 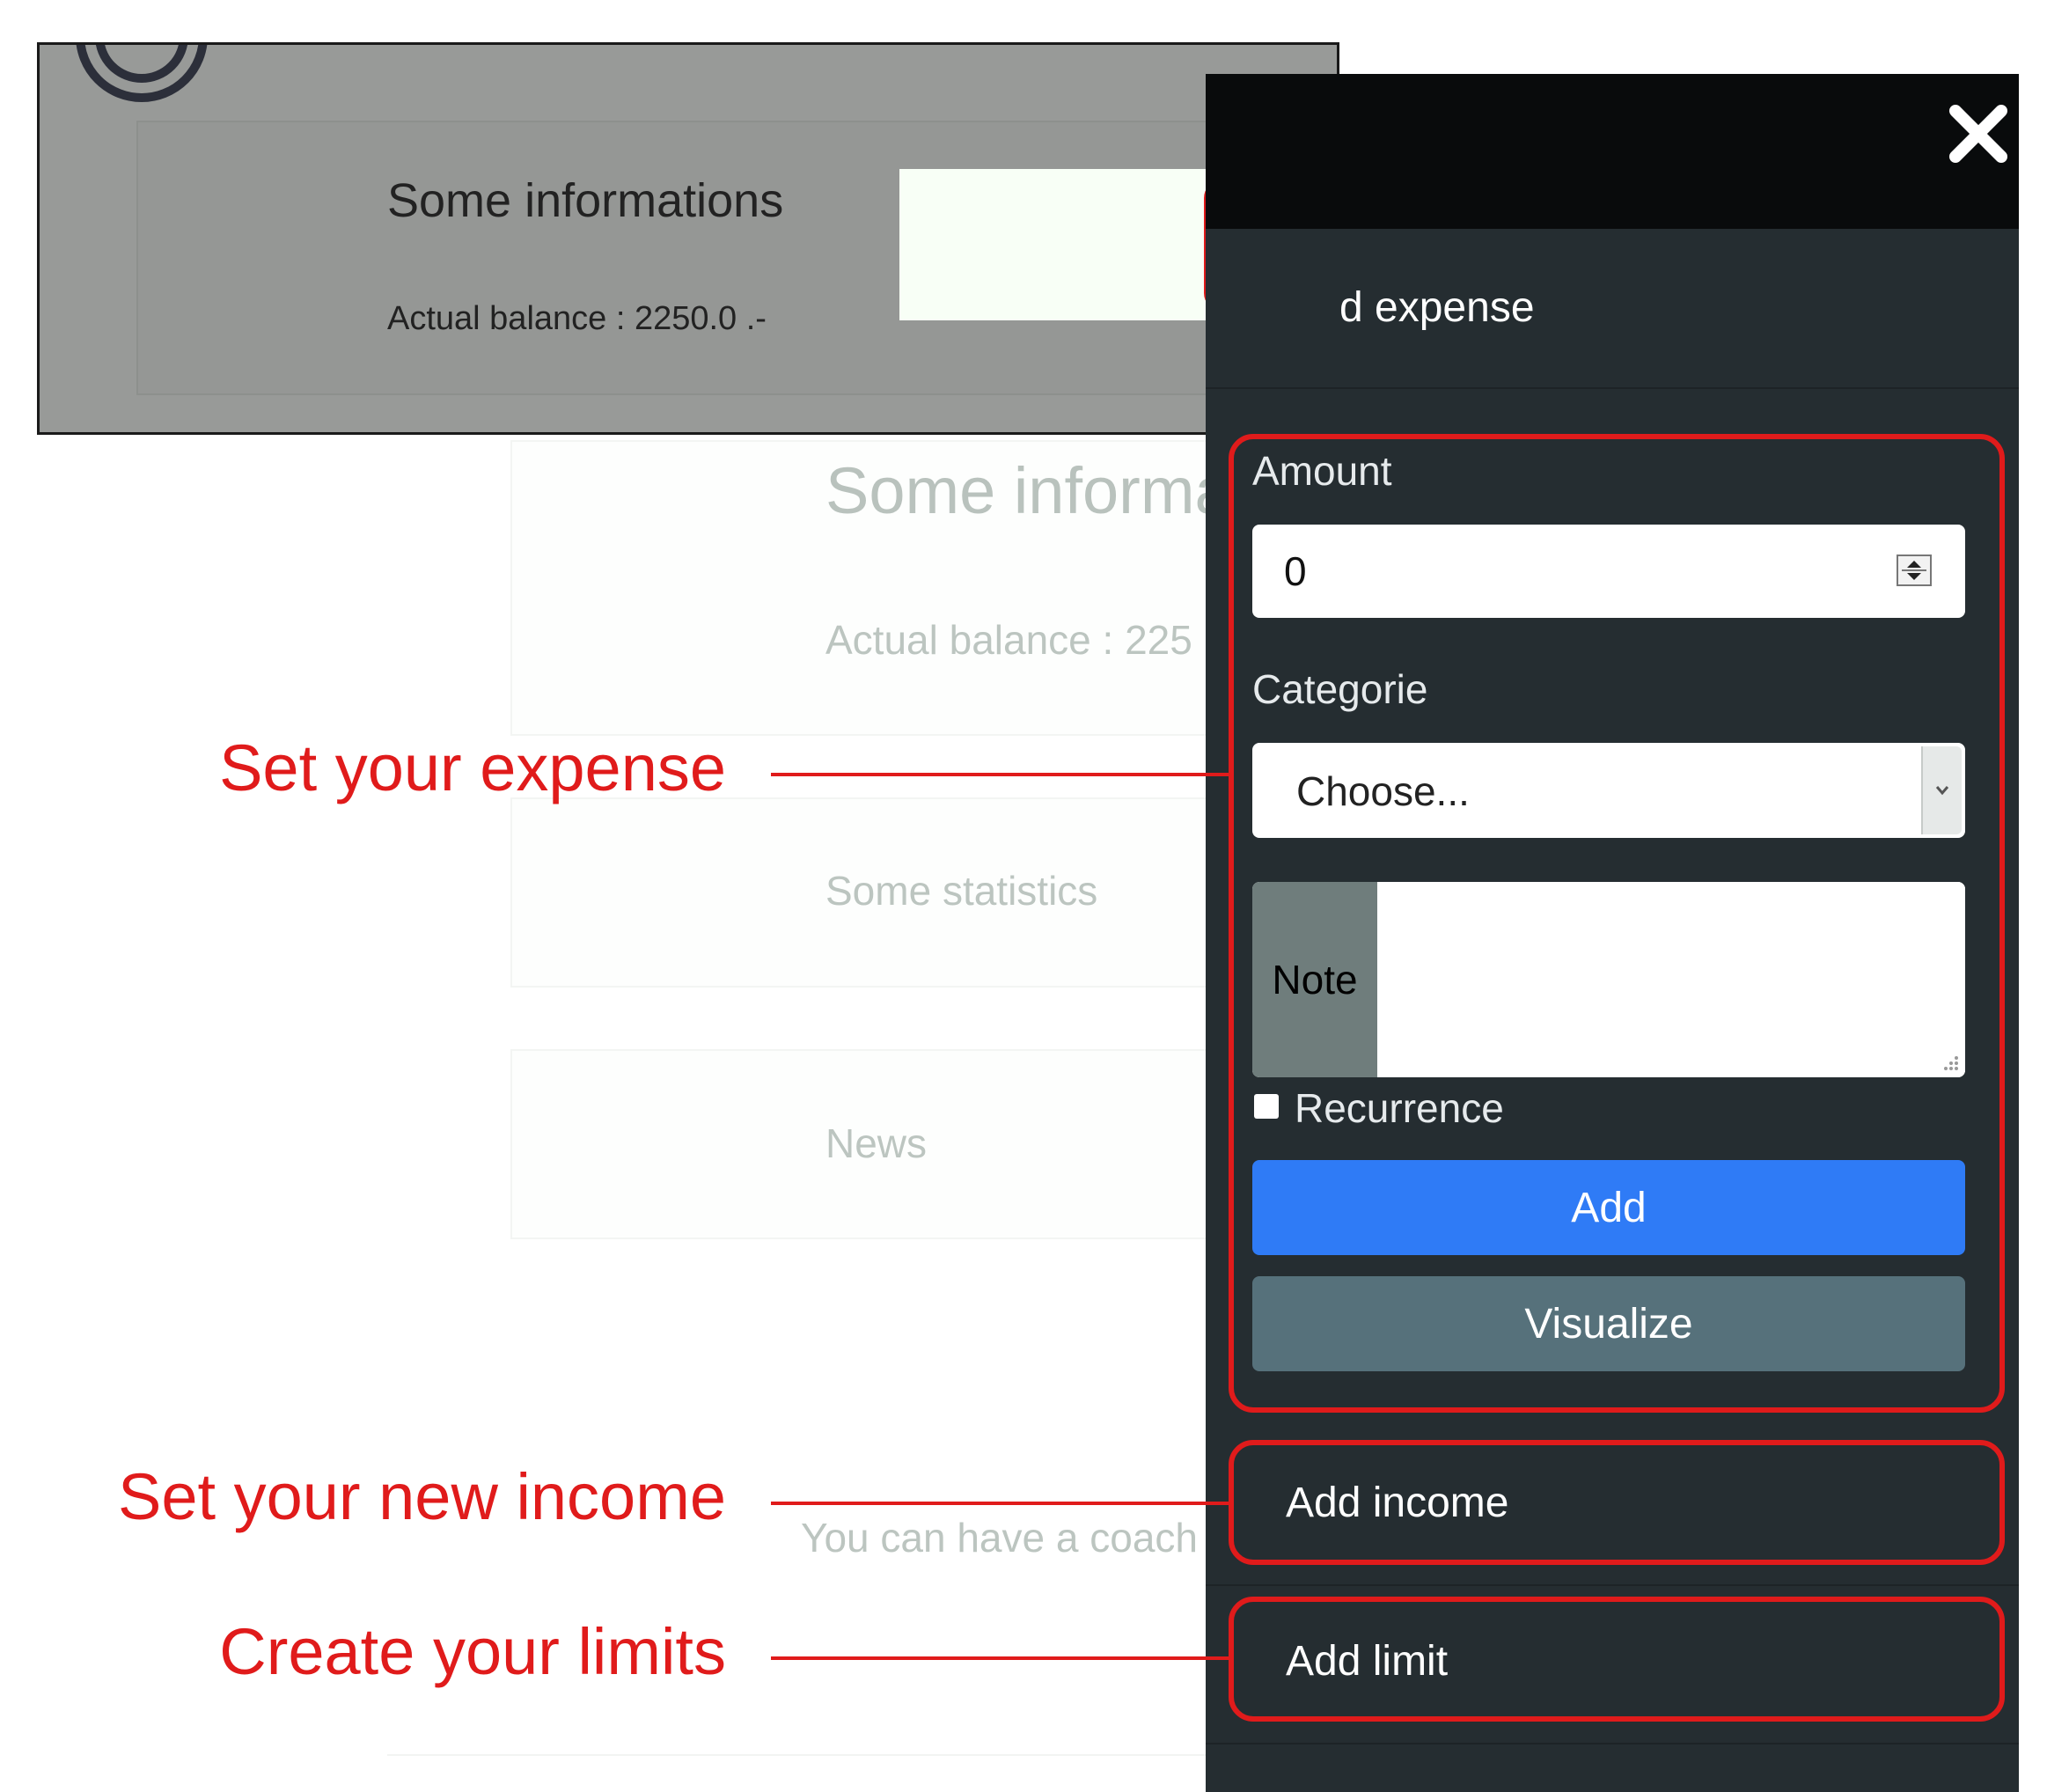 I want to click on limits-connector, so click(x=1000, y=1658).